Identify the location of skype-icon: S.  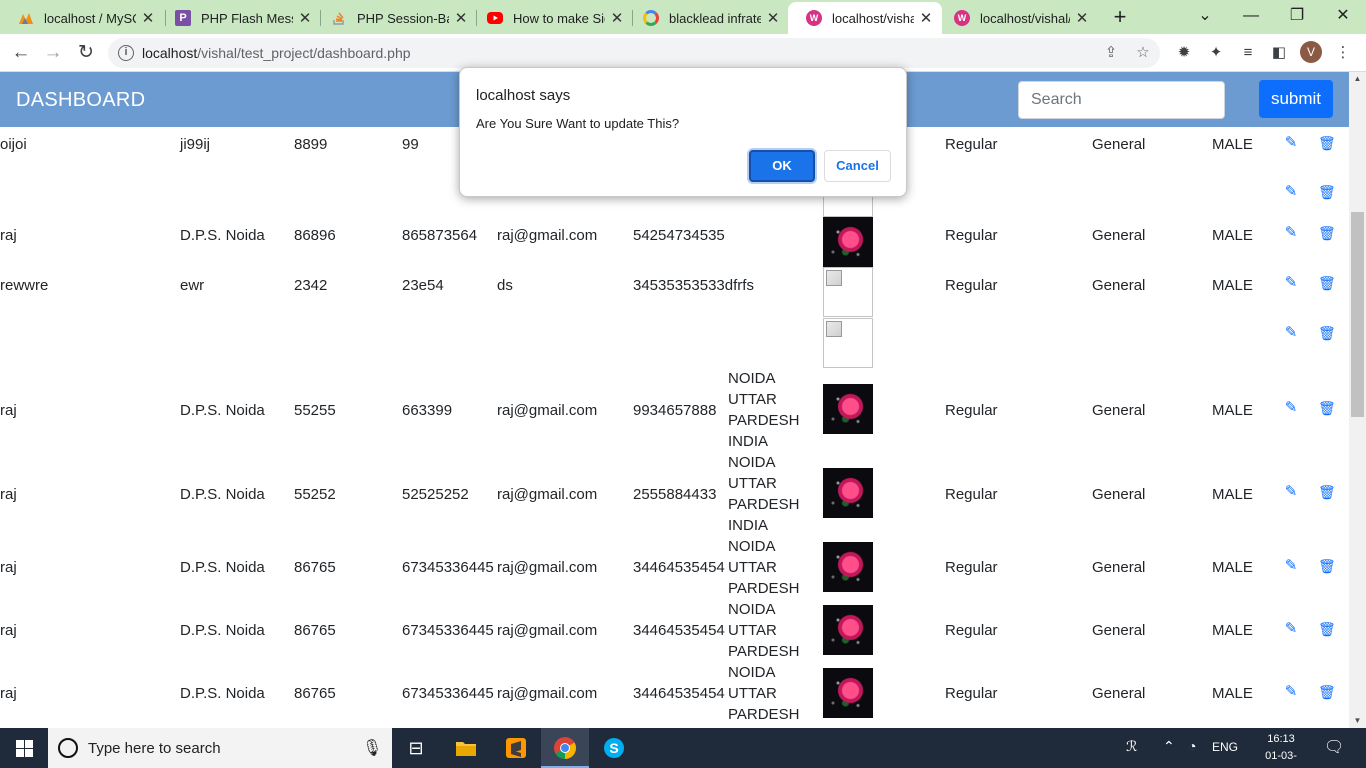
(614, 748).